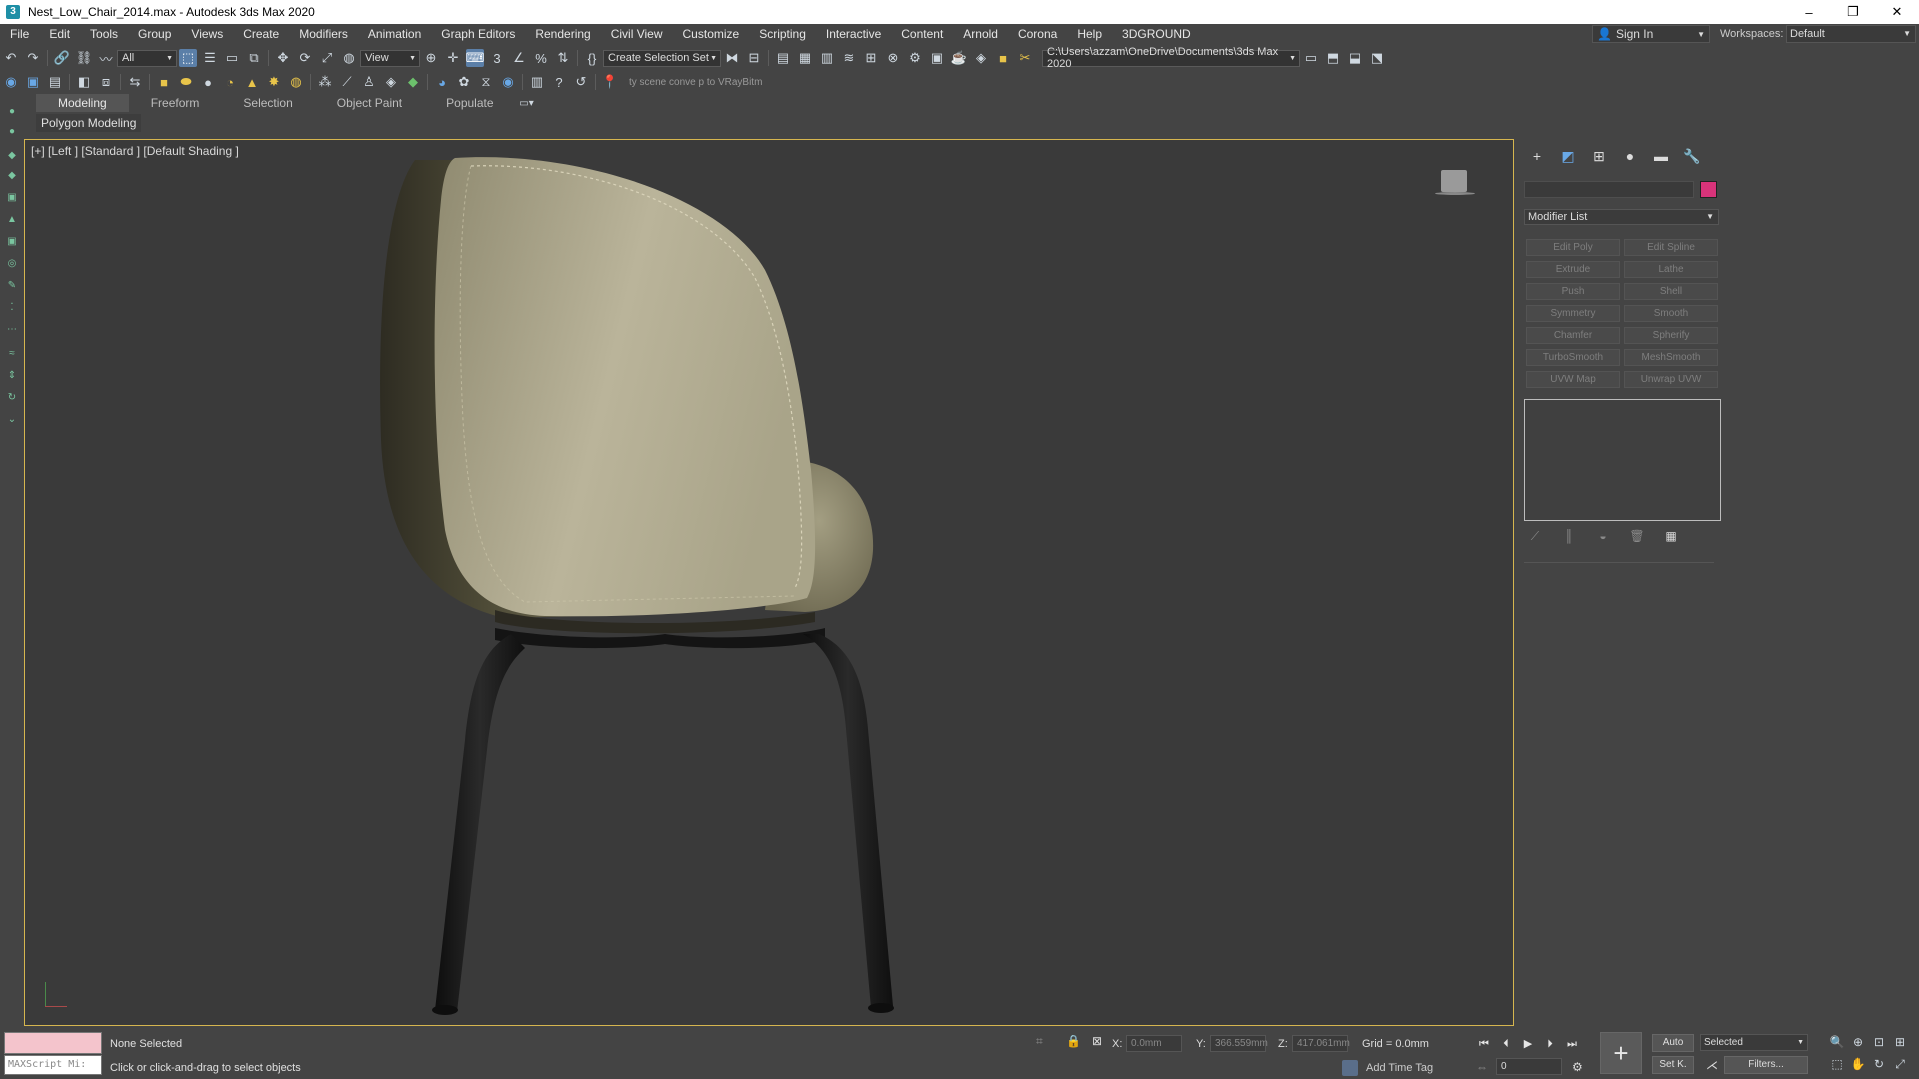  What do you see at coordinates (1671, 247) in the screenshot?
I see `edit-spline-button: Edit Spline` at bounding box center [1671, 247].